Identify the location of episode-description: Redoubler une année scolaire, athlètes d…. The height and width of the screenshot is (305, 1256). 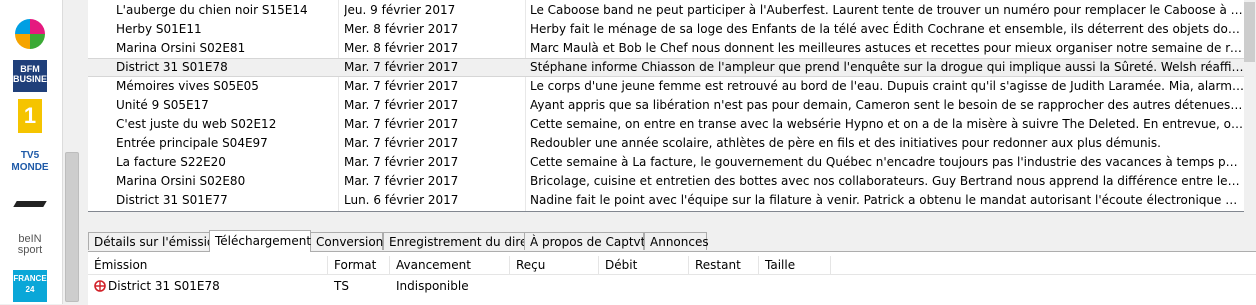
(845, 143).